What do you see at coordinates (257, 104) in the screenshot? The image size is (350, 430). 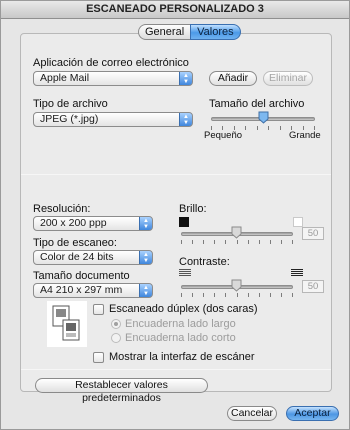 I see `file-size-label: Tamaño del archivo` at bounding box center [257, 104].